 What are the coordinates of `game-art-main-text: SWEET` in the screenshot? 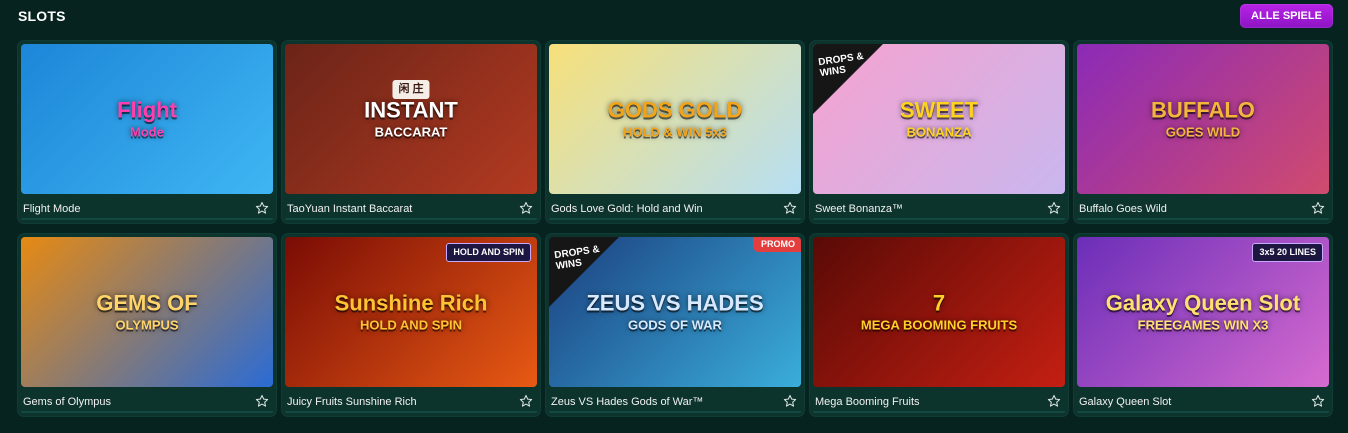 It's located at (939, 110).